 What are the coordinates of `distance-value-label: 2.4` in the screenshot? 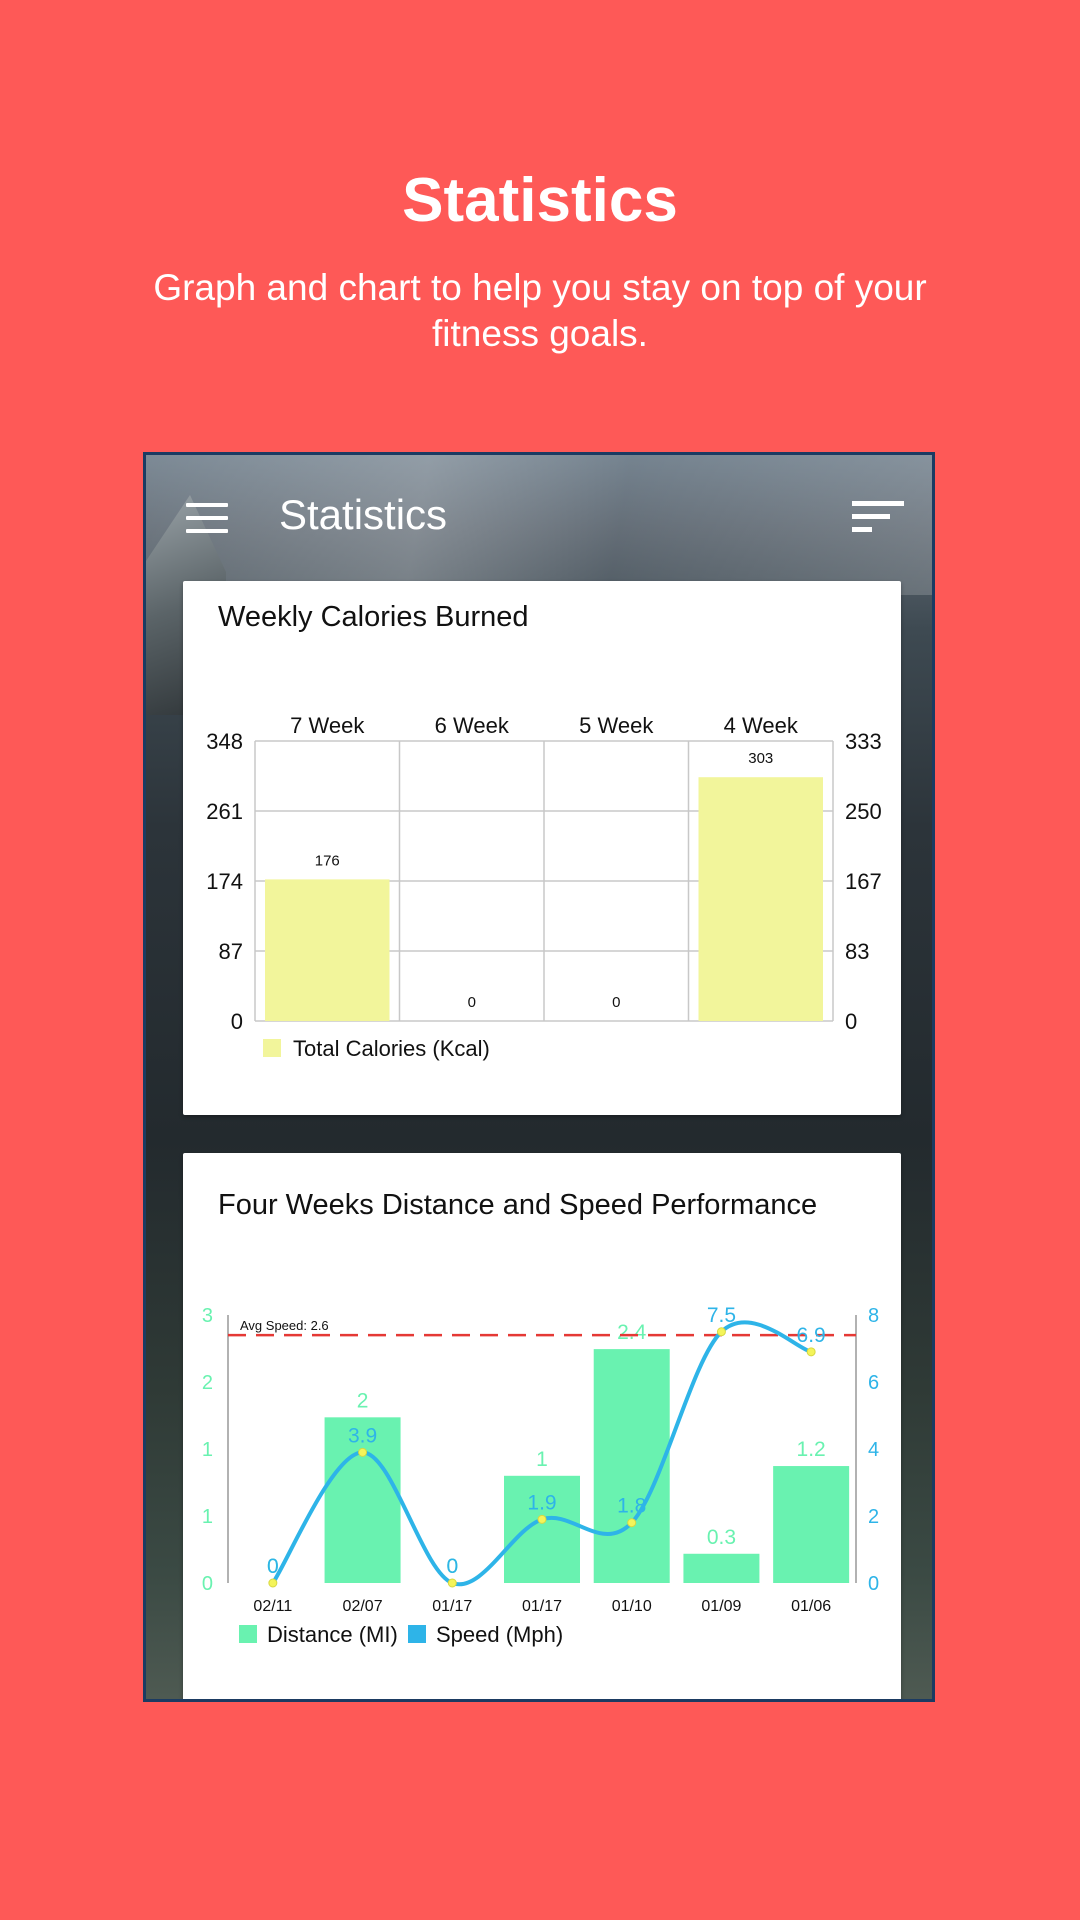 It's located at (632, 1332).